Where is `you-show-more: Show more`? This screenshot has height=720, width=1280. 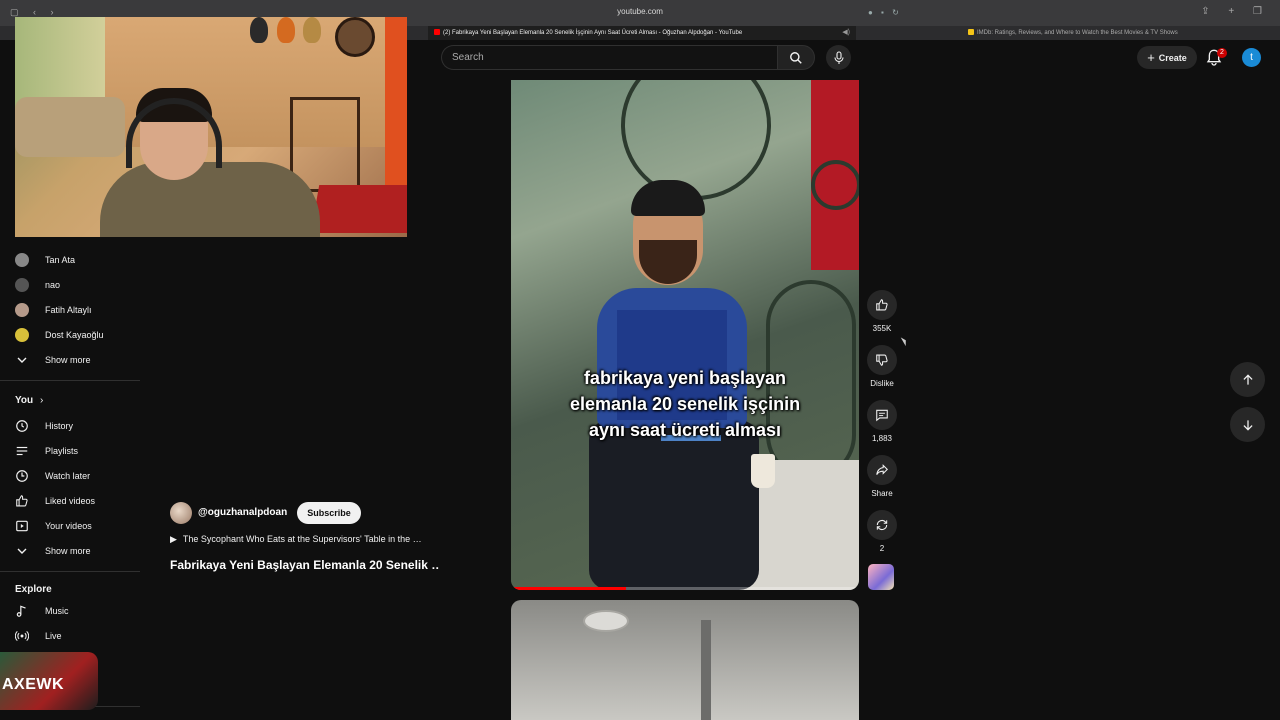
you-show-more: Show more is located at coordinates (53, 551).